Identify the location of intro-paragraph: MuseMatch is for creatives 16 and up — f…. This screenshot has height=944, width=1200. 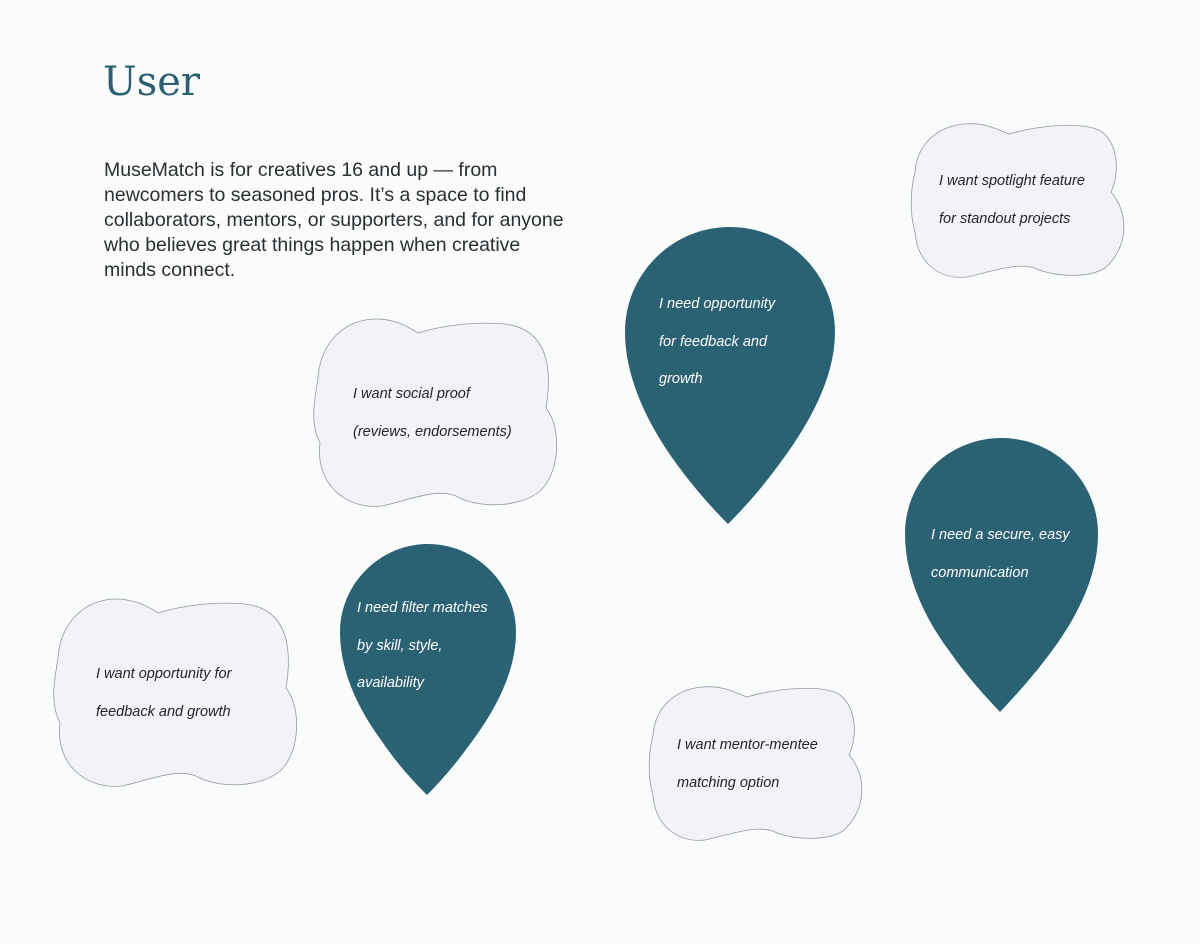
(334, 220).